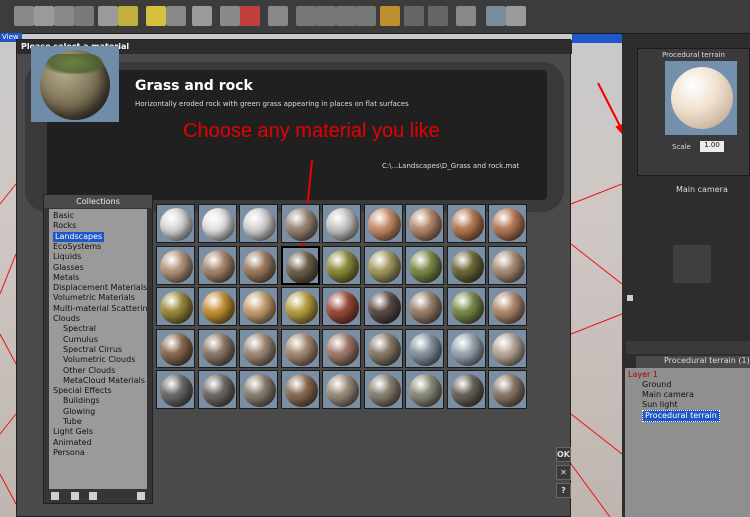 Image resolution: width=750 pixels, height=517 pixels. What do you see at coordinates (66, 319) in the screenshot?
I see `collection-item: Clouds` at bounding box center [66, 319].